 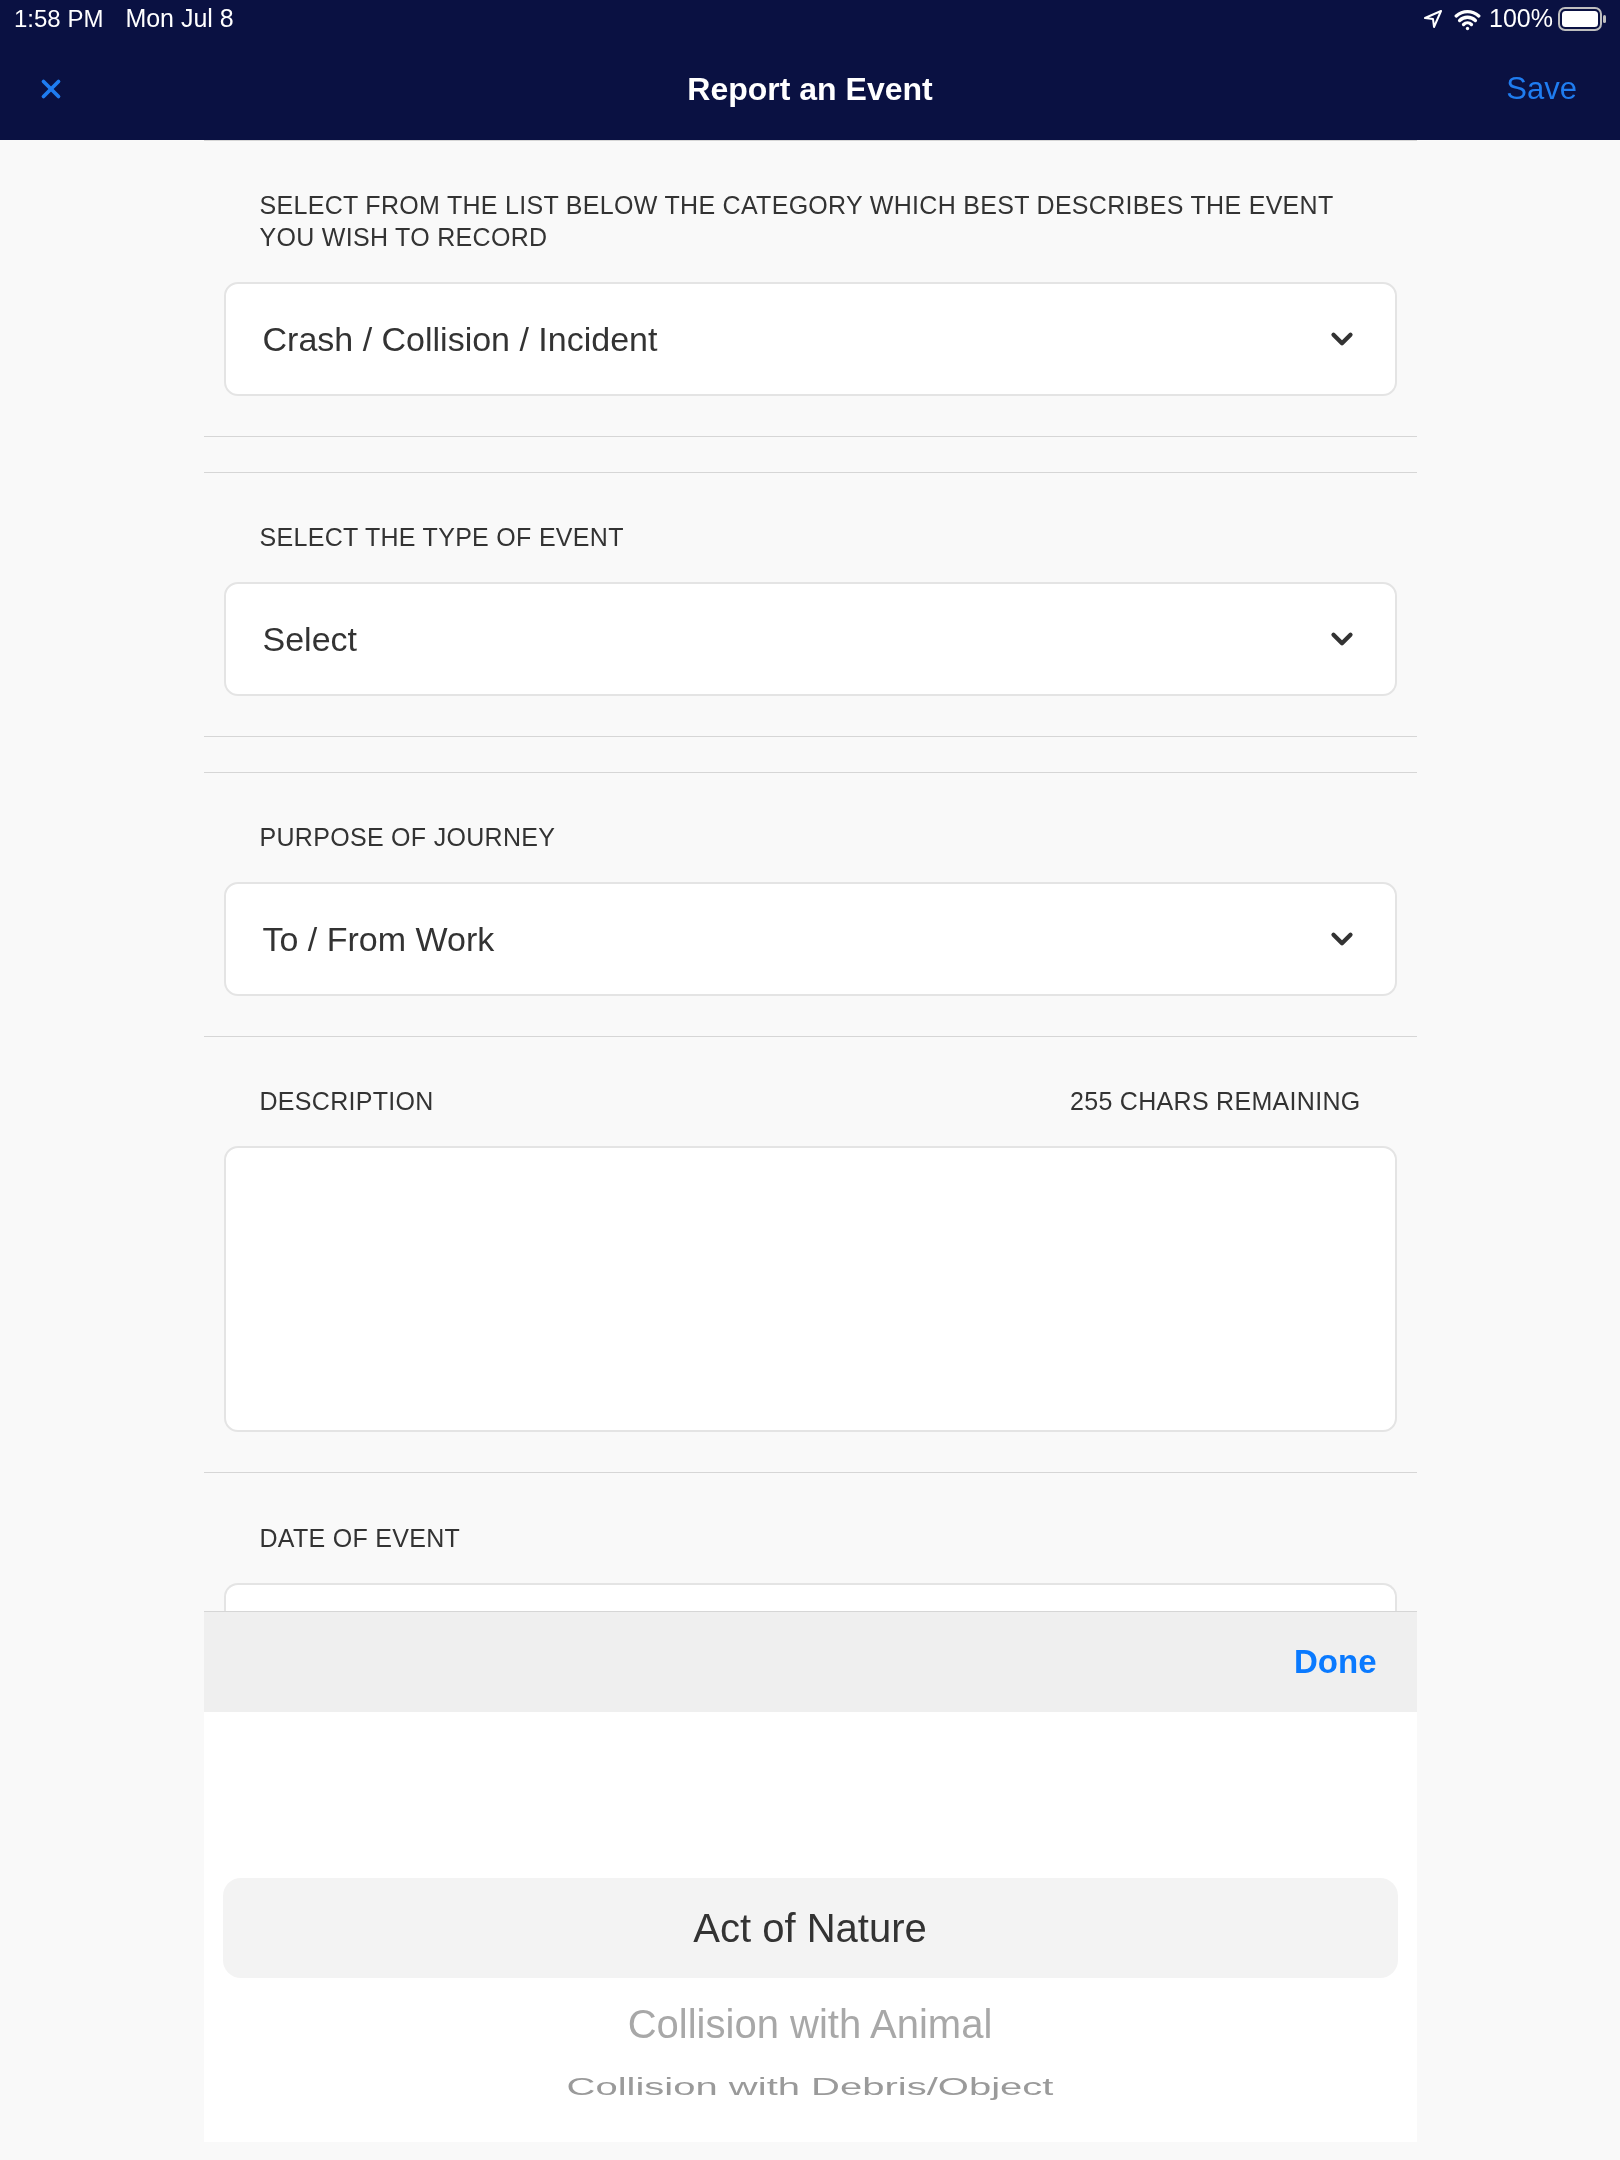 What do you see at coordinates (1582, 19) in the screenshot?
I see `battery-icon` at bounding box center [1582, 19].